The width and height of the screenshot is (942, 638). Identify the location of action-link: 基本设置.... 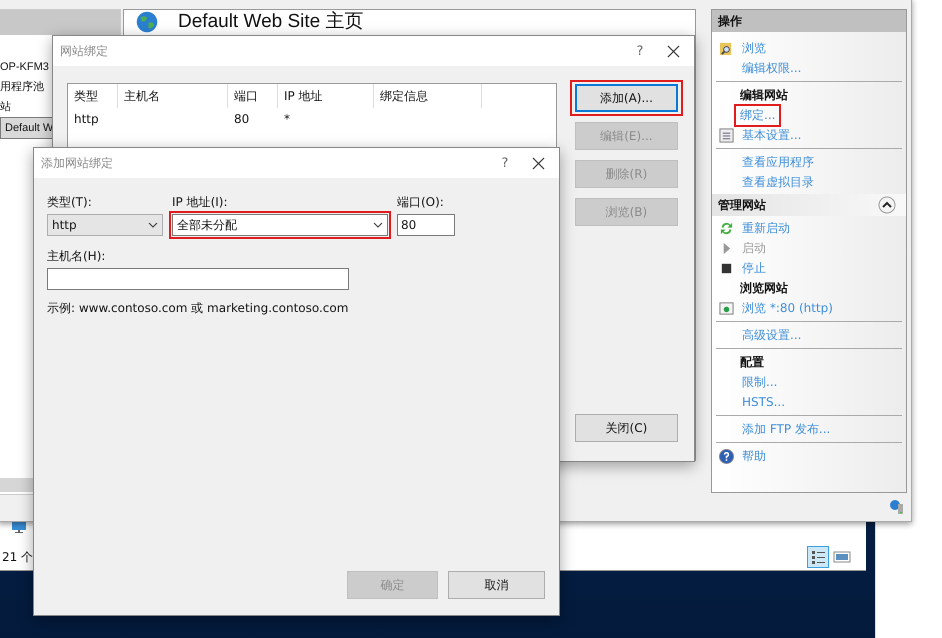
(772, 135).